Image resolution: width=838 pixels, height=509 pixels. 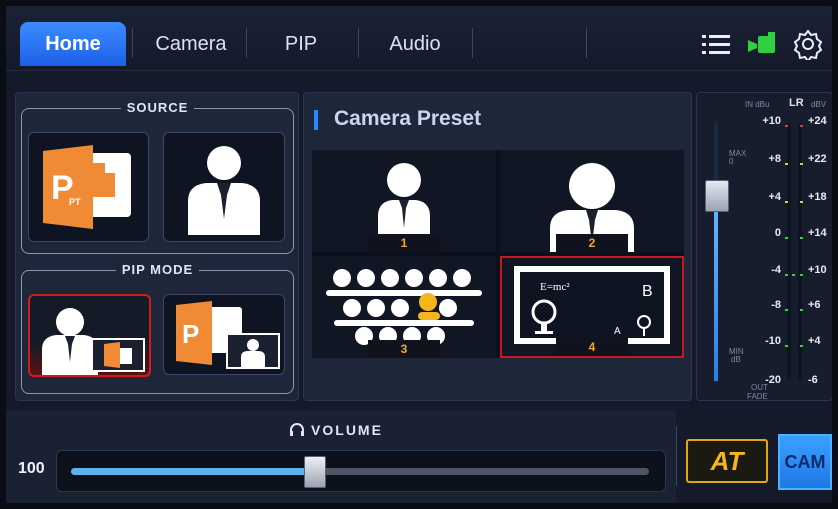 What do you see at coordinates (774, 159) in the screenshot?
I see `scale-left: +8` at bounding box center [774, 159].